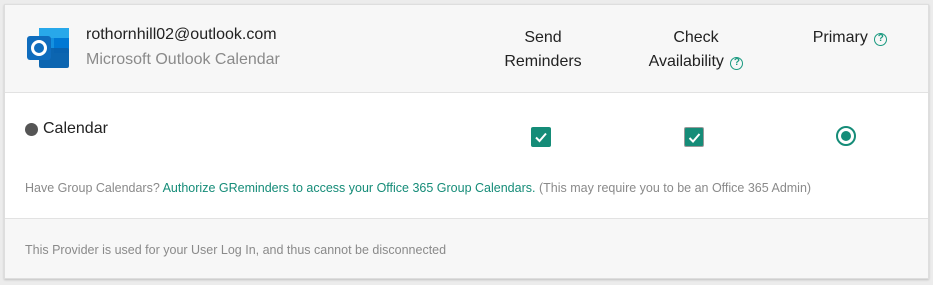 The width and height of the screenshot is (933, 285). I want to click on column-header-primary: Primary ?, so click(850, 38).